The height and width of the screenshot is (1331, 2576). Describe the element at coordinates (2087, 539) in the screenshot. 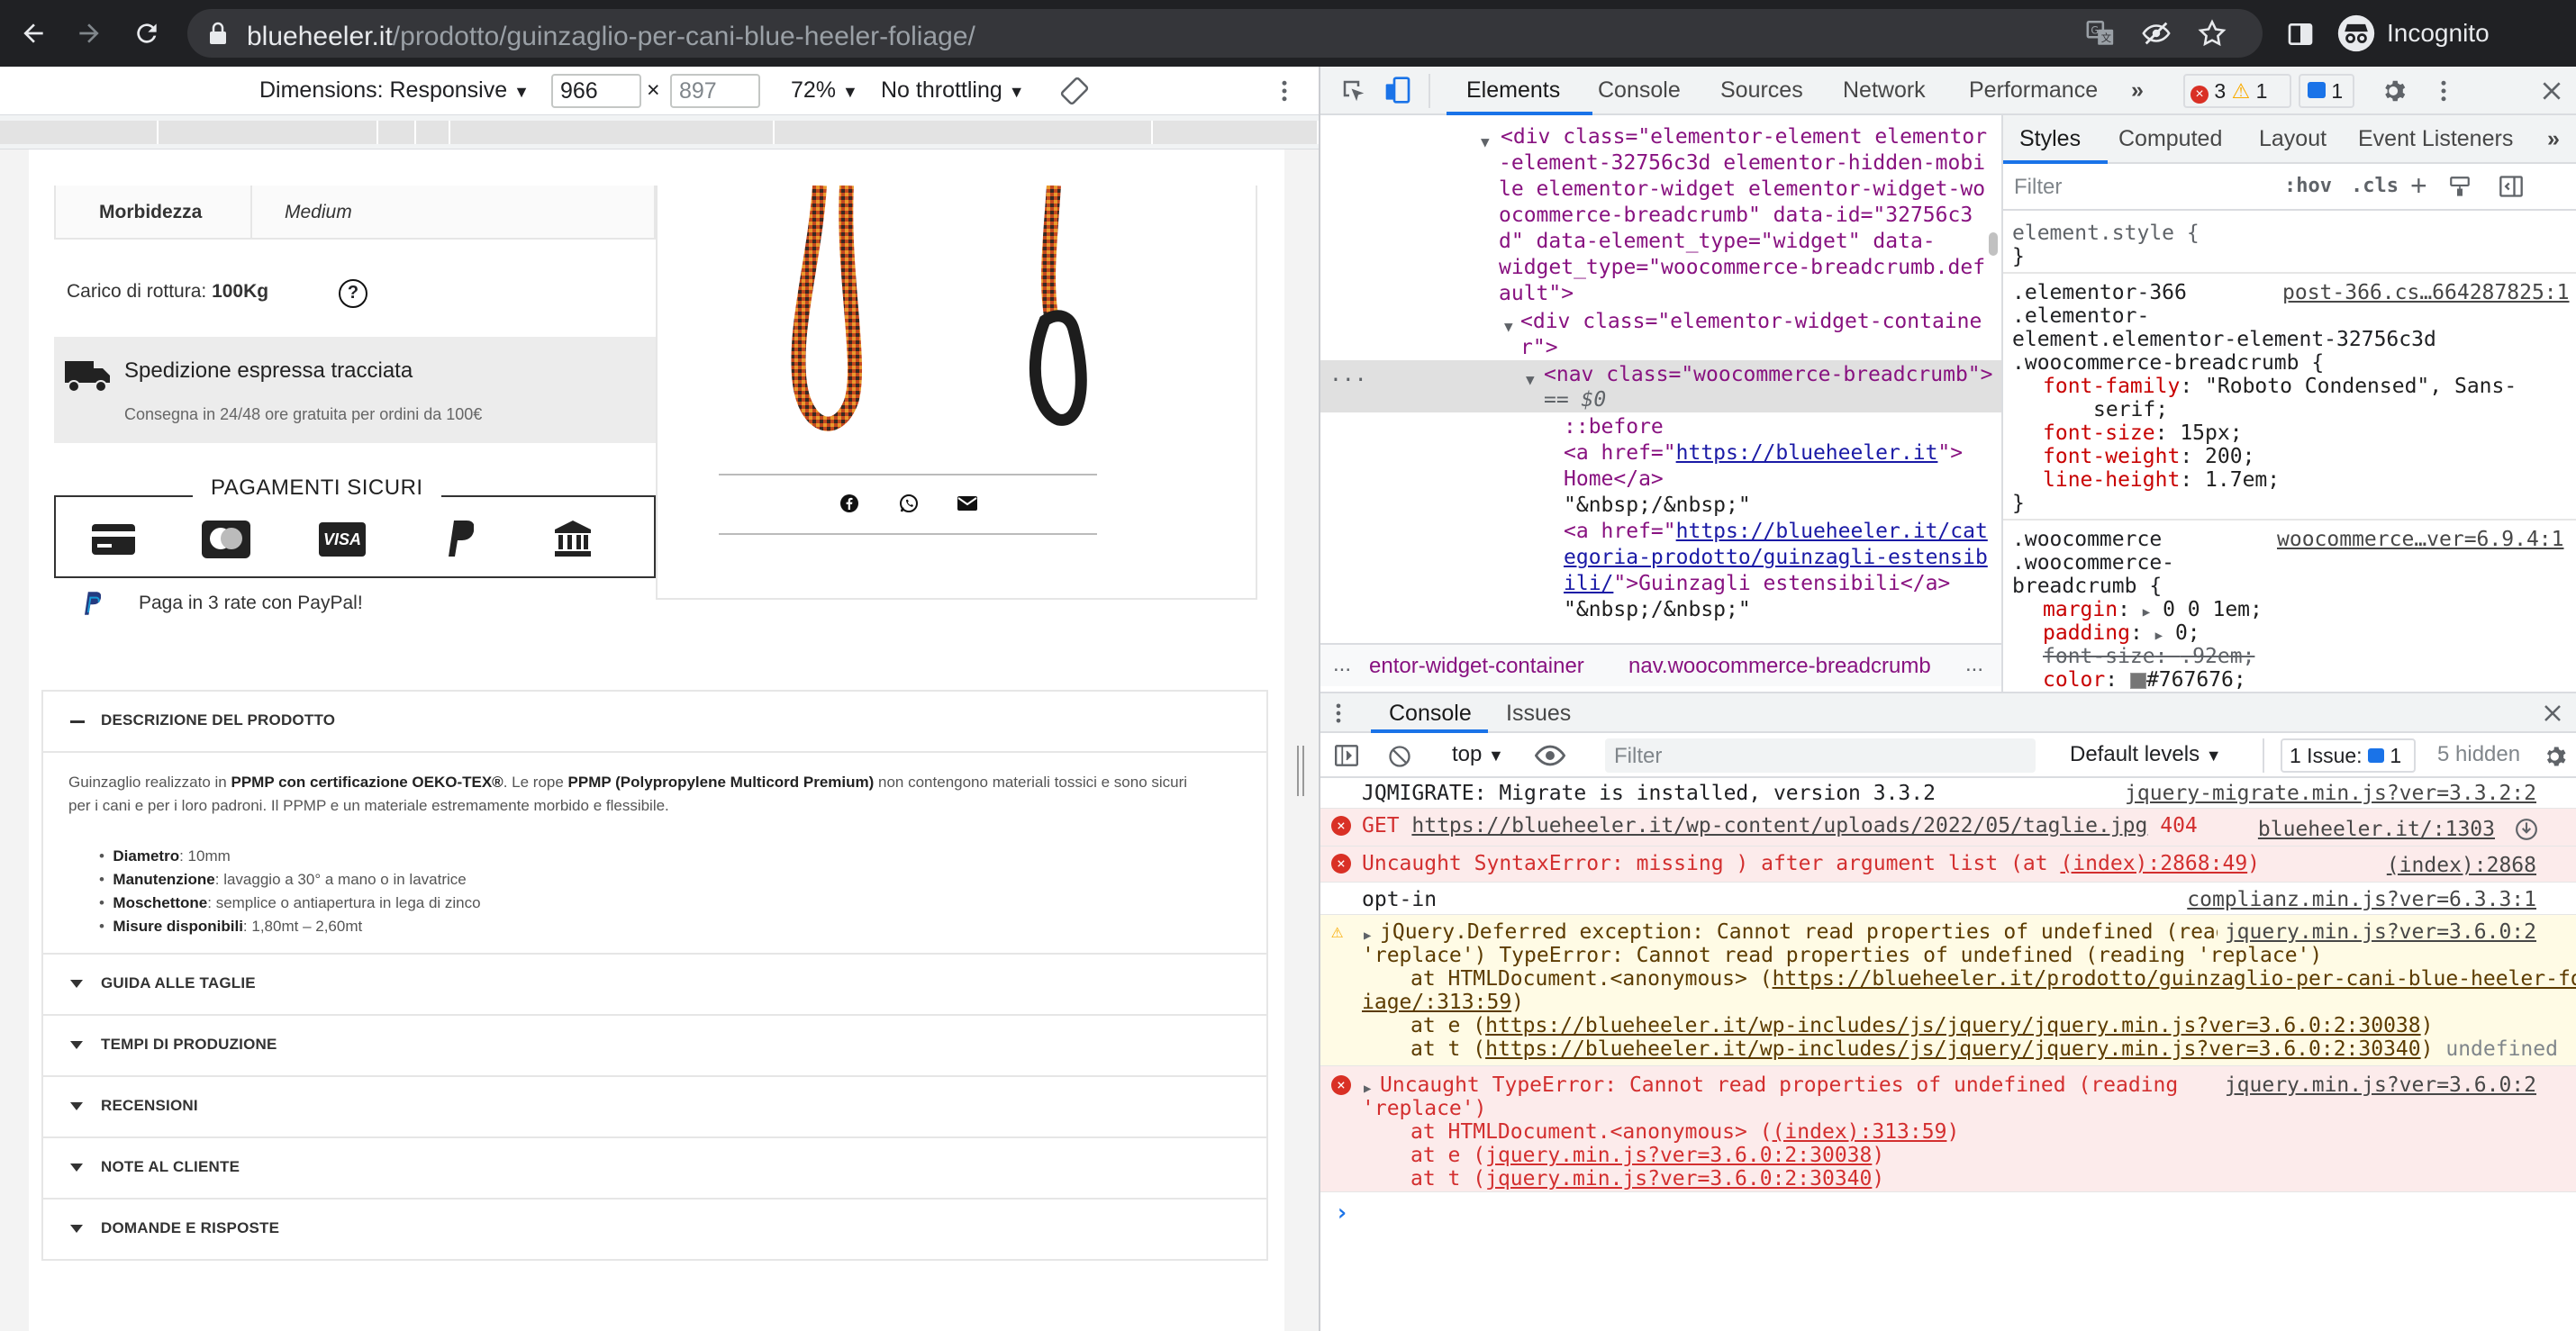

I see `rule-selector: .woocommerce` at that location.